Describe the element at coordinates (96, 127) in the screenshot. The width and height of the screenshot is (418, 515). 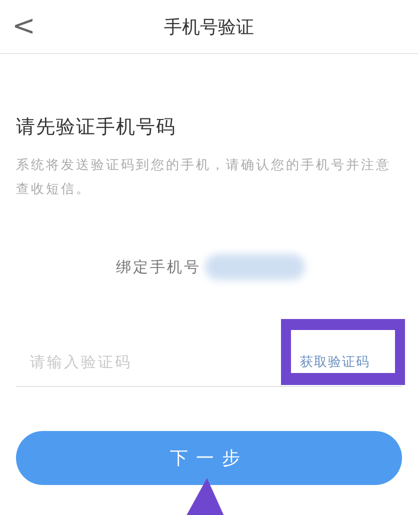
I see `heading: 请先验证手机号码` at that location.